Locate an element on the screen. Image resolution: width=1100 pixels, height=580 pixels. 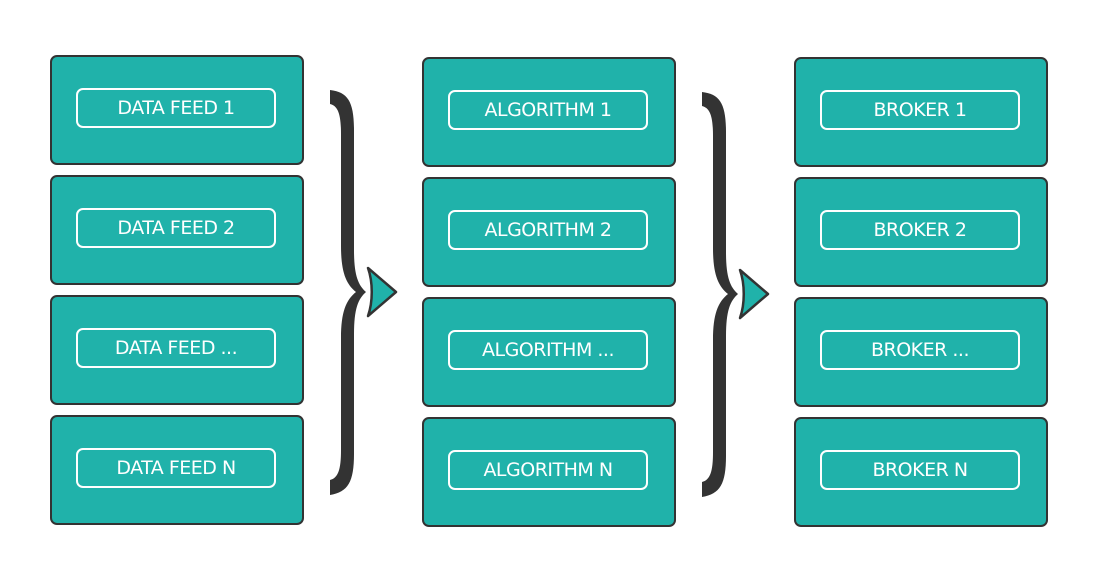
data-feed-label: DATA FEED 1 is located at coordinates (176, 108).